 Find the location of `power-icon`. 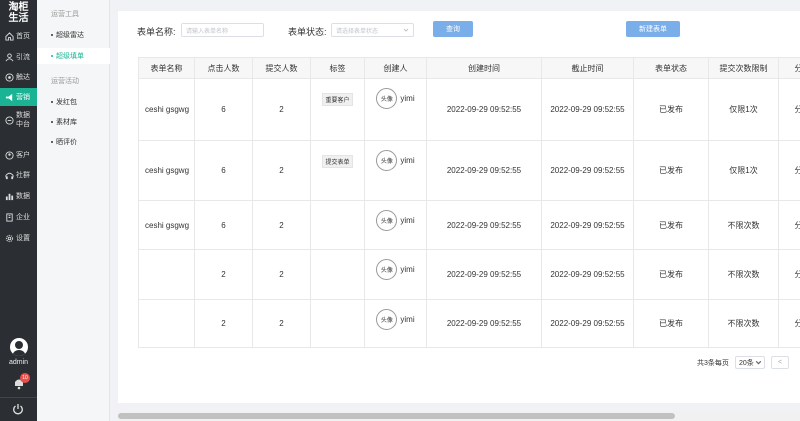

power-icon is located at coordinates (18, 409).